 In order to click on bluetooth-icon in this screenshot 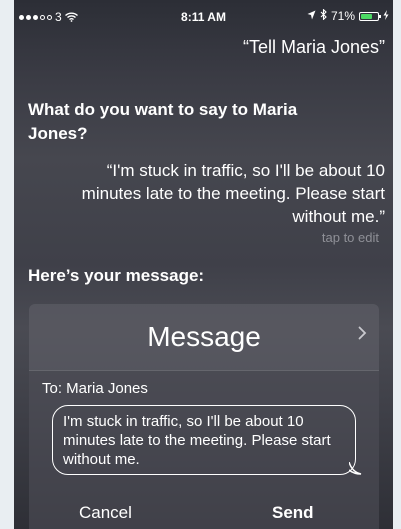, I will do `click(323, 15)`.